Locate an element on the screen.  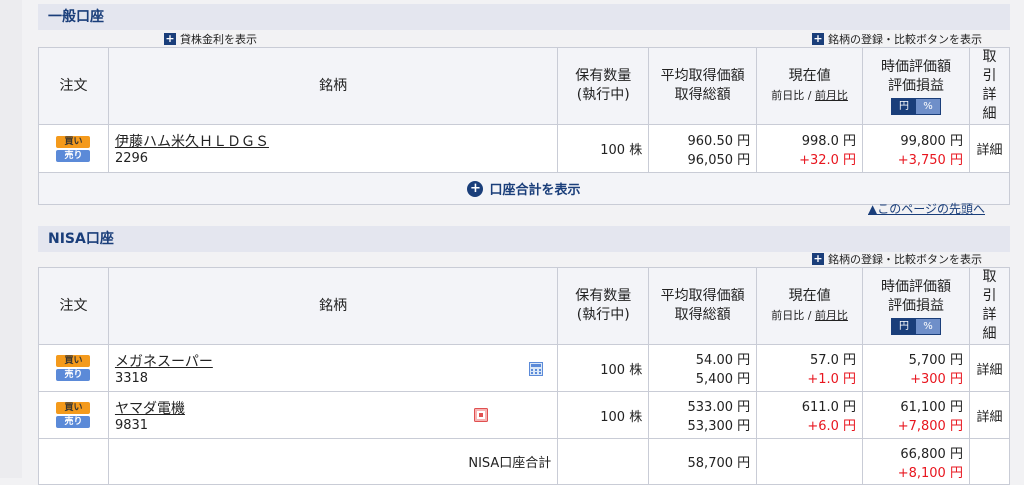
show-account-total-button: + 口座合計を表示 is located at coordinates (524, 188).